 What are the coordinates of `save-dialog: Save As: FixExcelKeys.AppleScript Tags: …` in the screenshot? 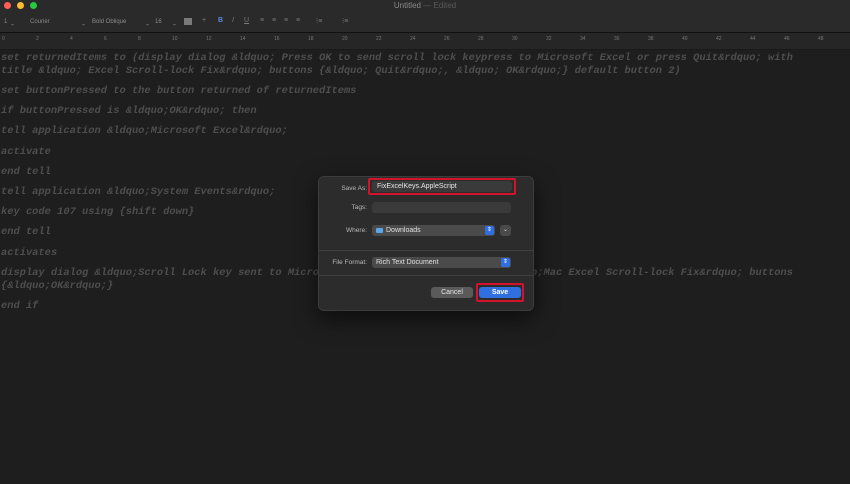 It's located at (426, 243).